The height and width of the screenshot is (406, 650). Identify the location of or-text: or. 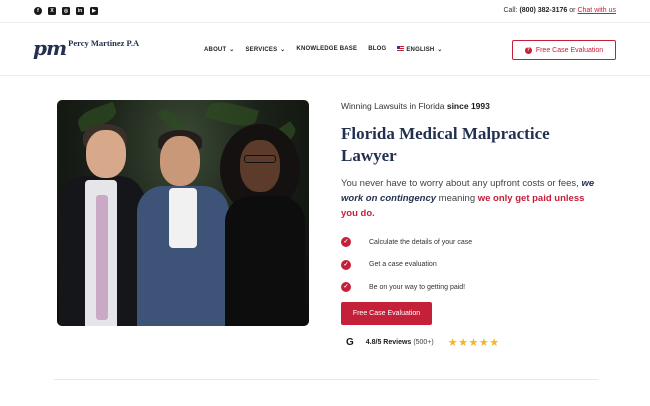
(572, 10).